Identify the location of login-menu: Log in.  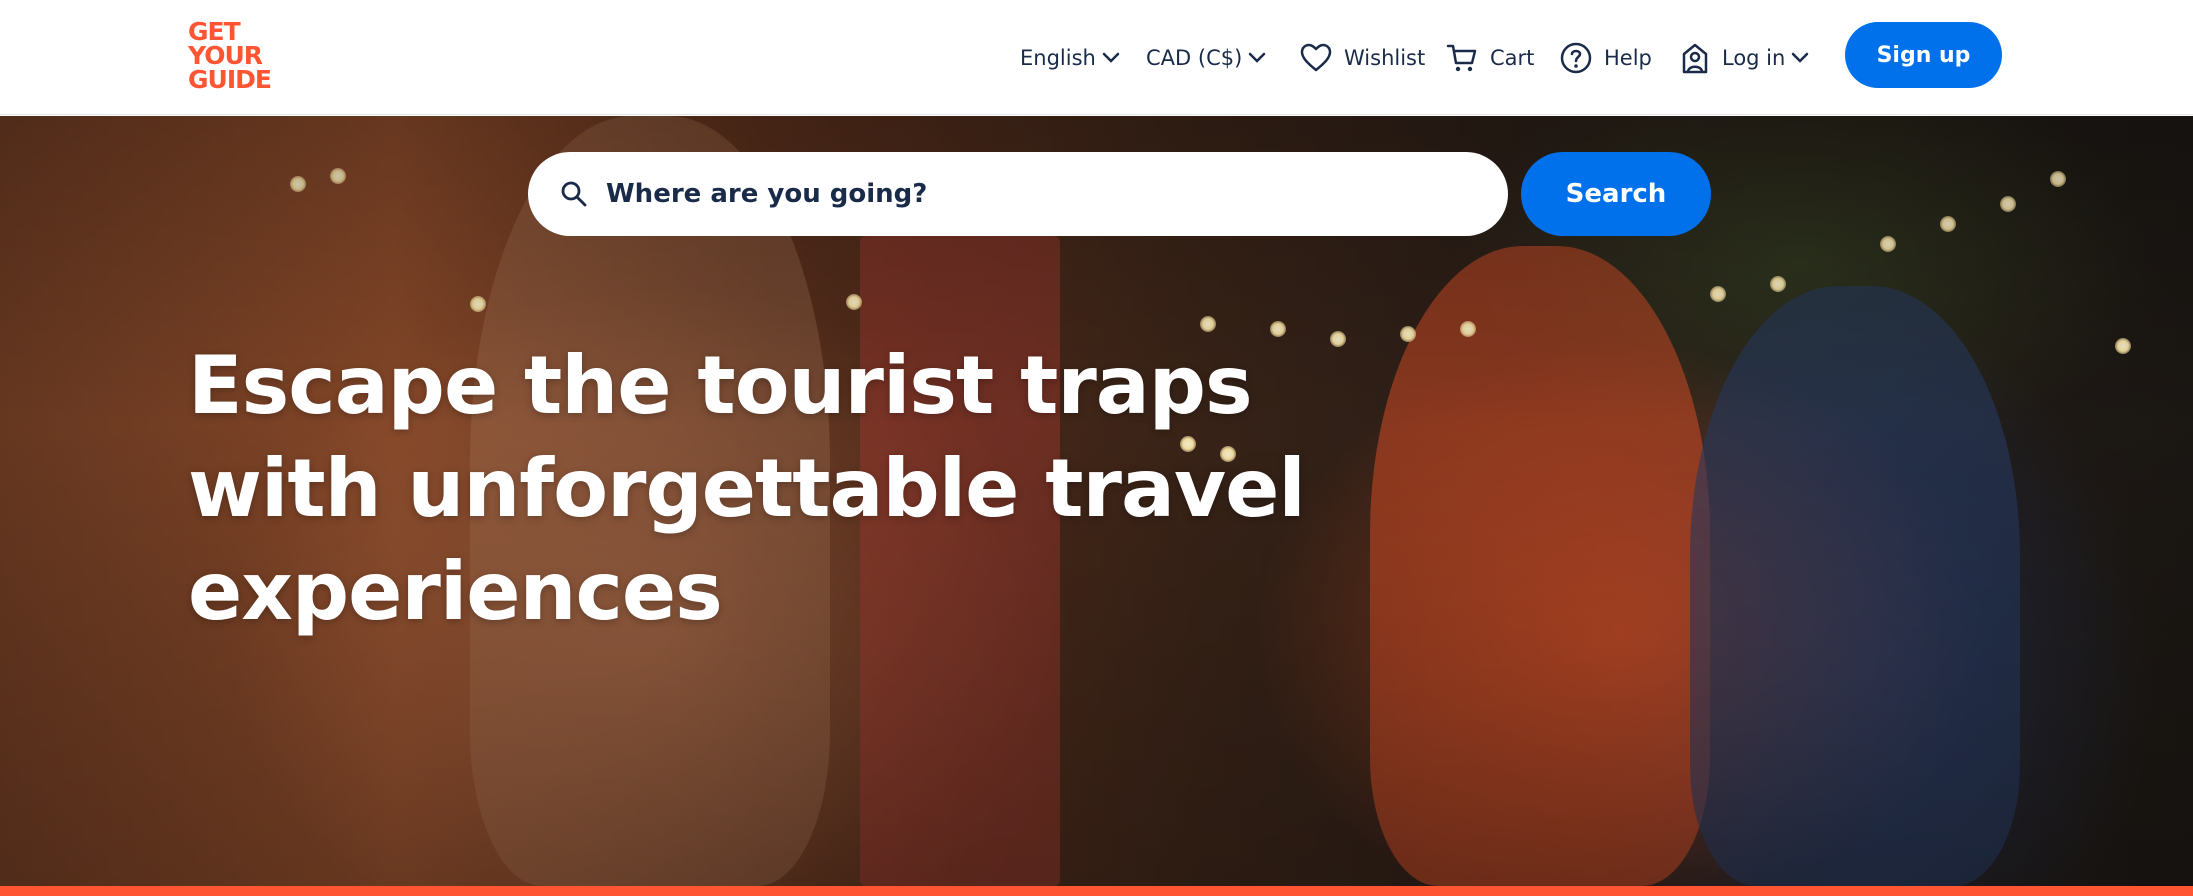
(1744, 57).